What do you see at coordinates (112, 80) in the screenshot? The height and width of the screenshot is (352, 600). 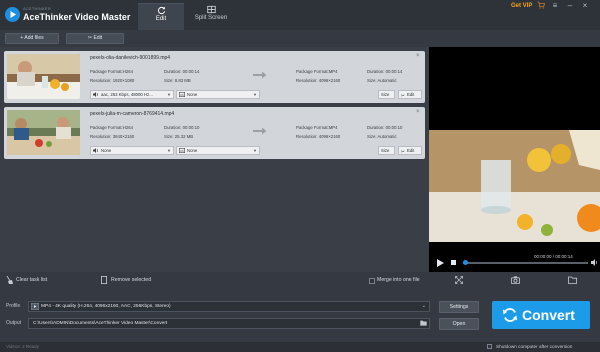 I see `source-resolution: Resolution: 1920×1080` at bounding box center [112, 80].